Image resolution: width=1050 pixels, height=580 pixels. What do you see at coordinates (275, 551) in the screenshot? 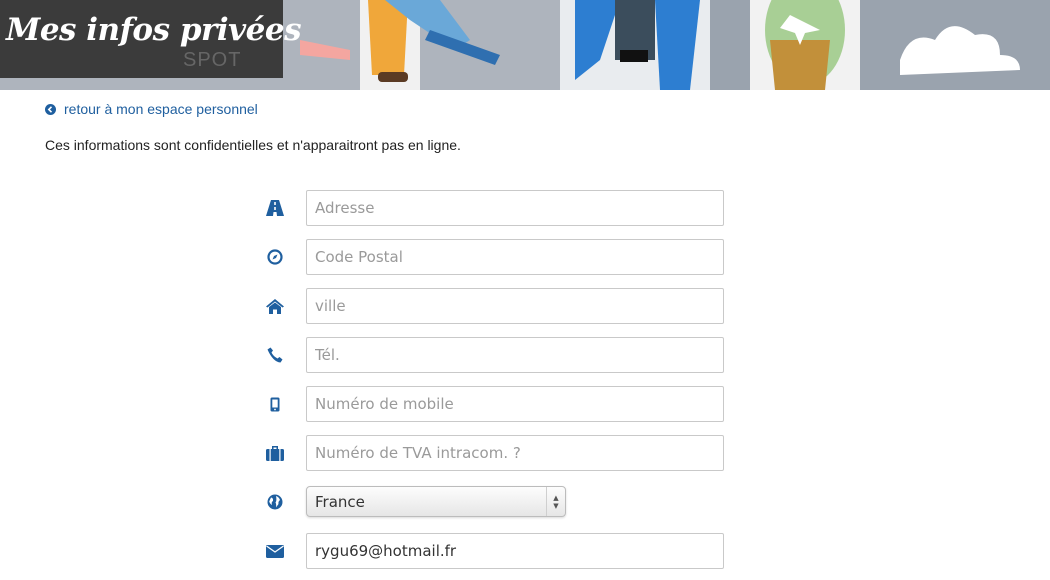
I see `envelope-icon` at bounding box center [275, 551].